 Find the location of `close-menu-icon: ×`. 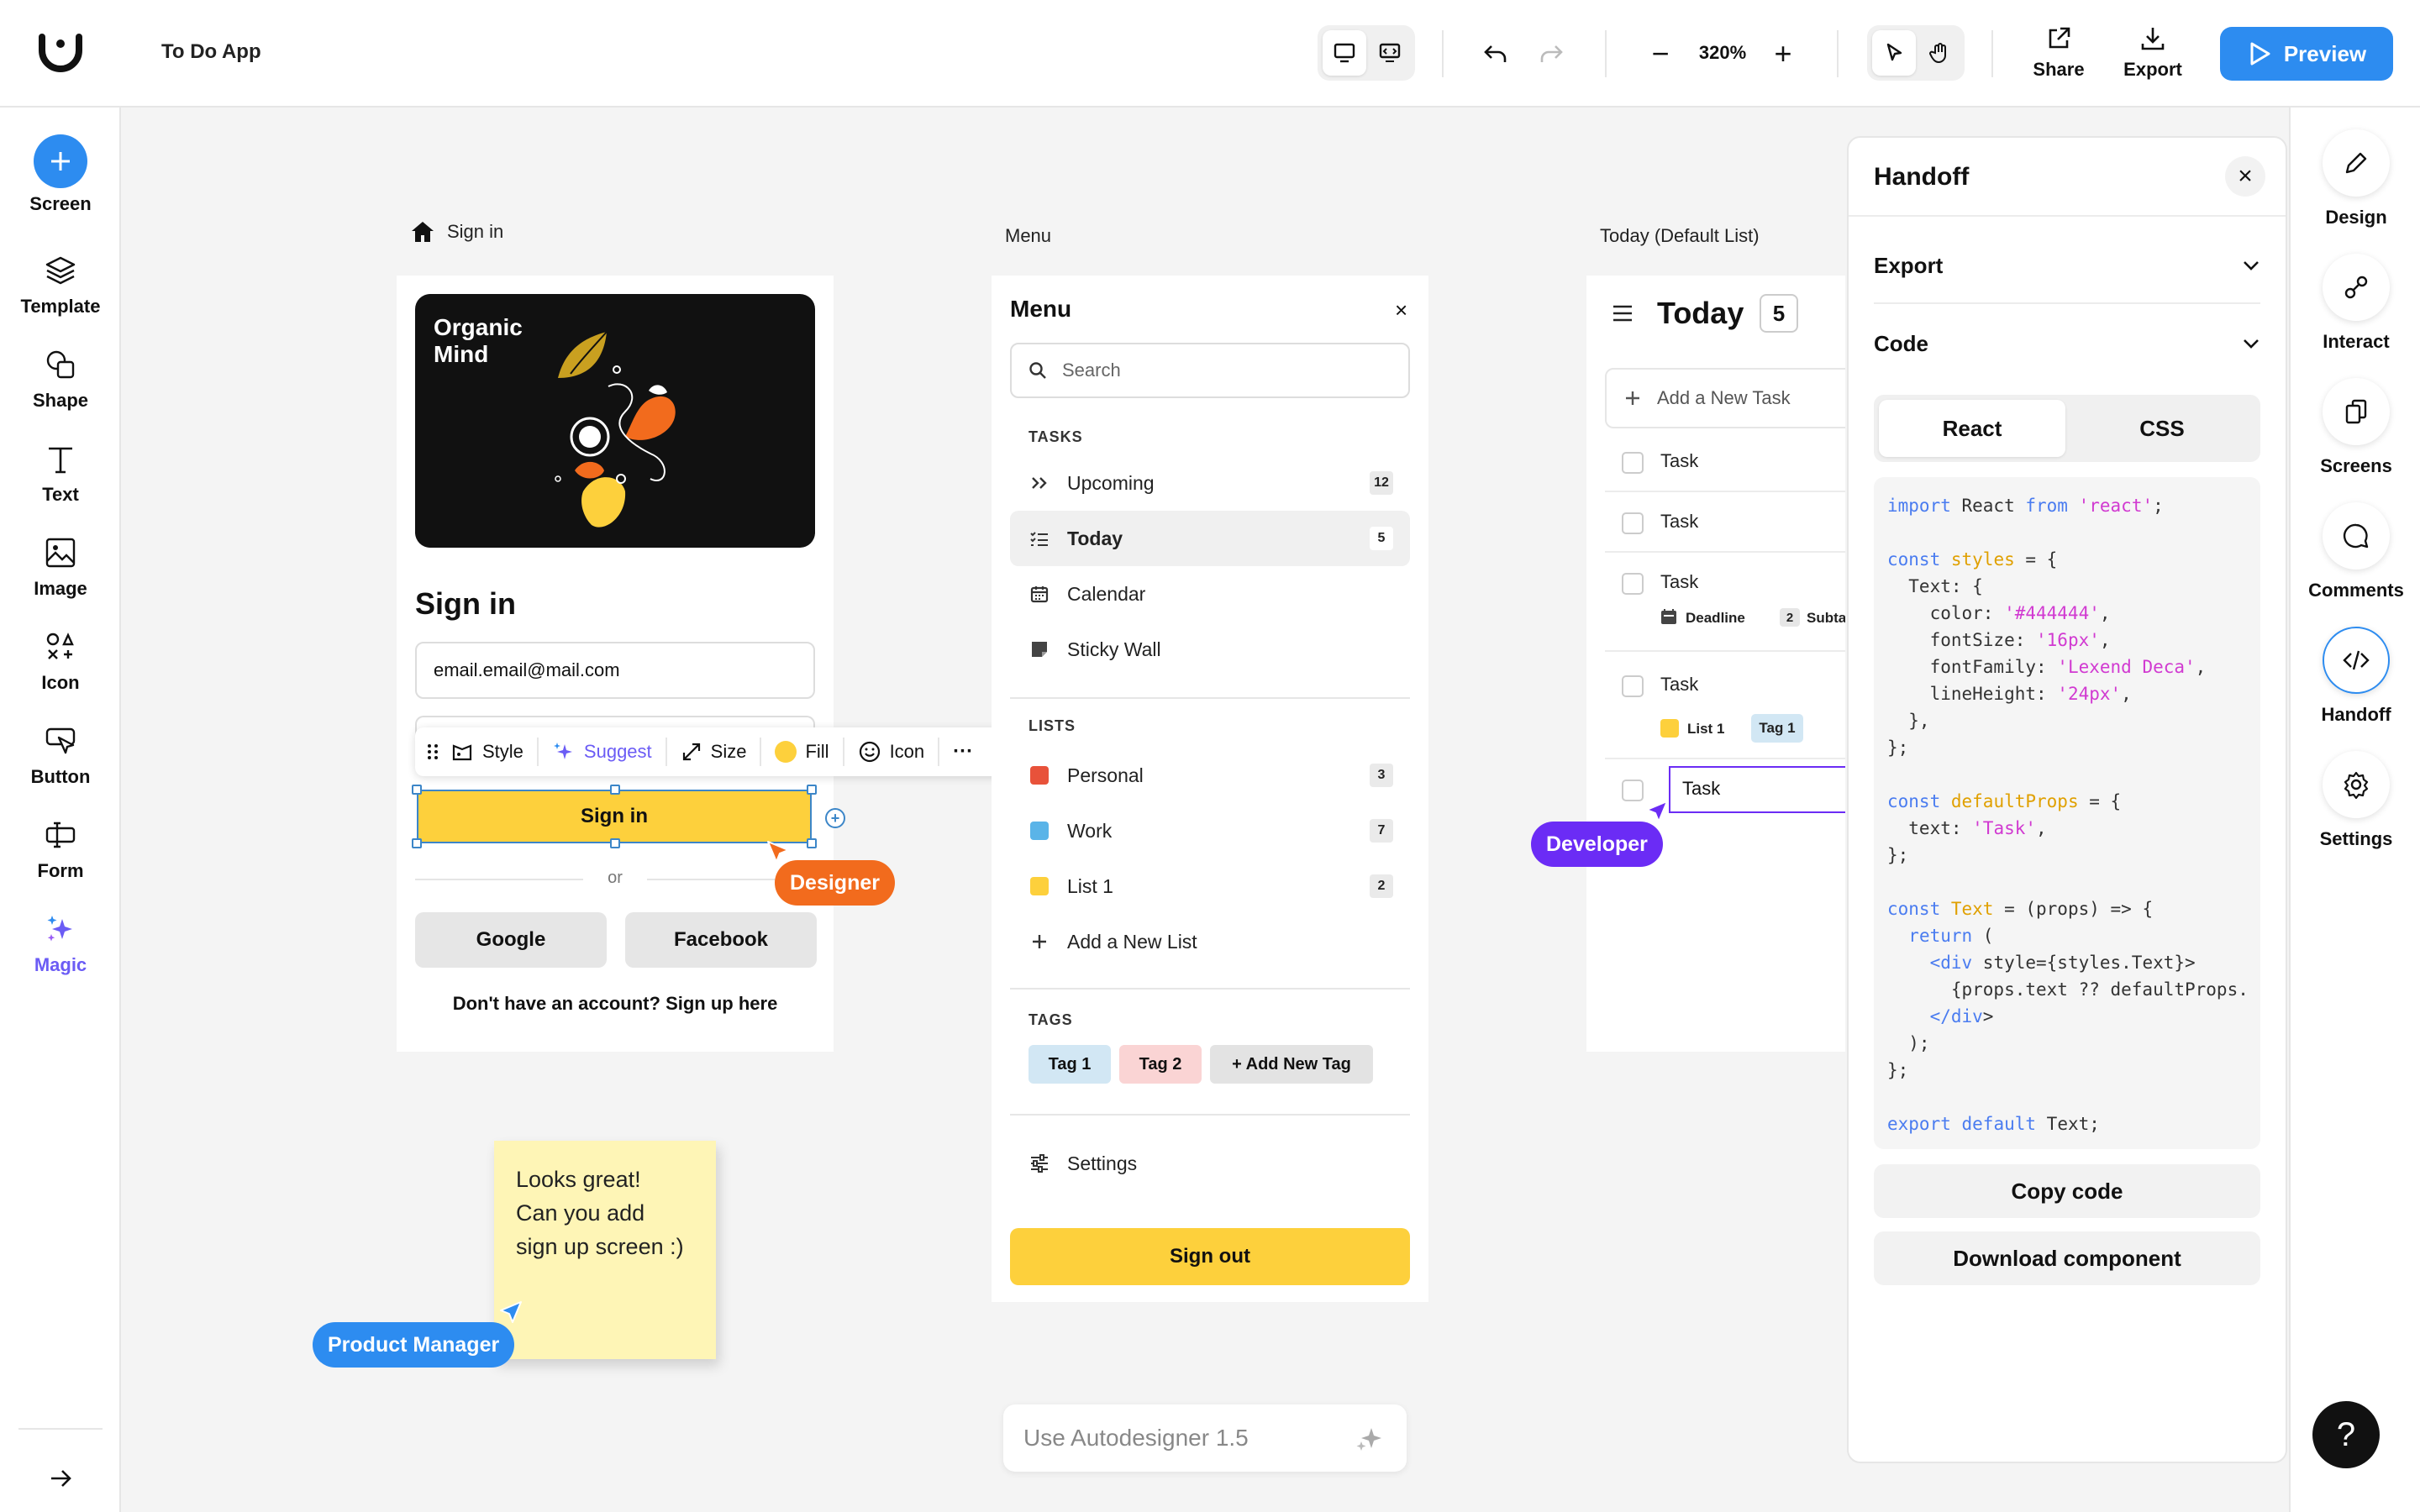

close-menu-icon: × is located at coordinates (1401, 310).